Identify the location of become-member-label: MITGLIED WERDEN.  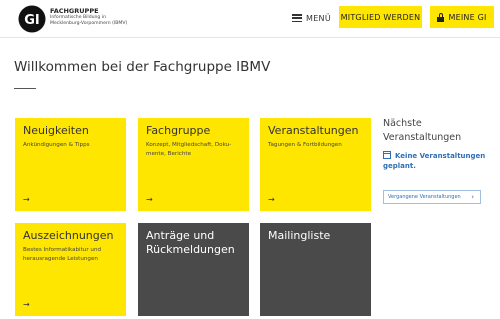
(380, 17).